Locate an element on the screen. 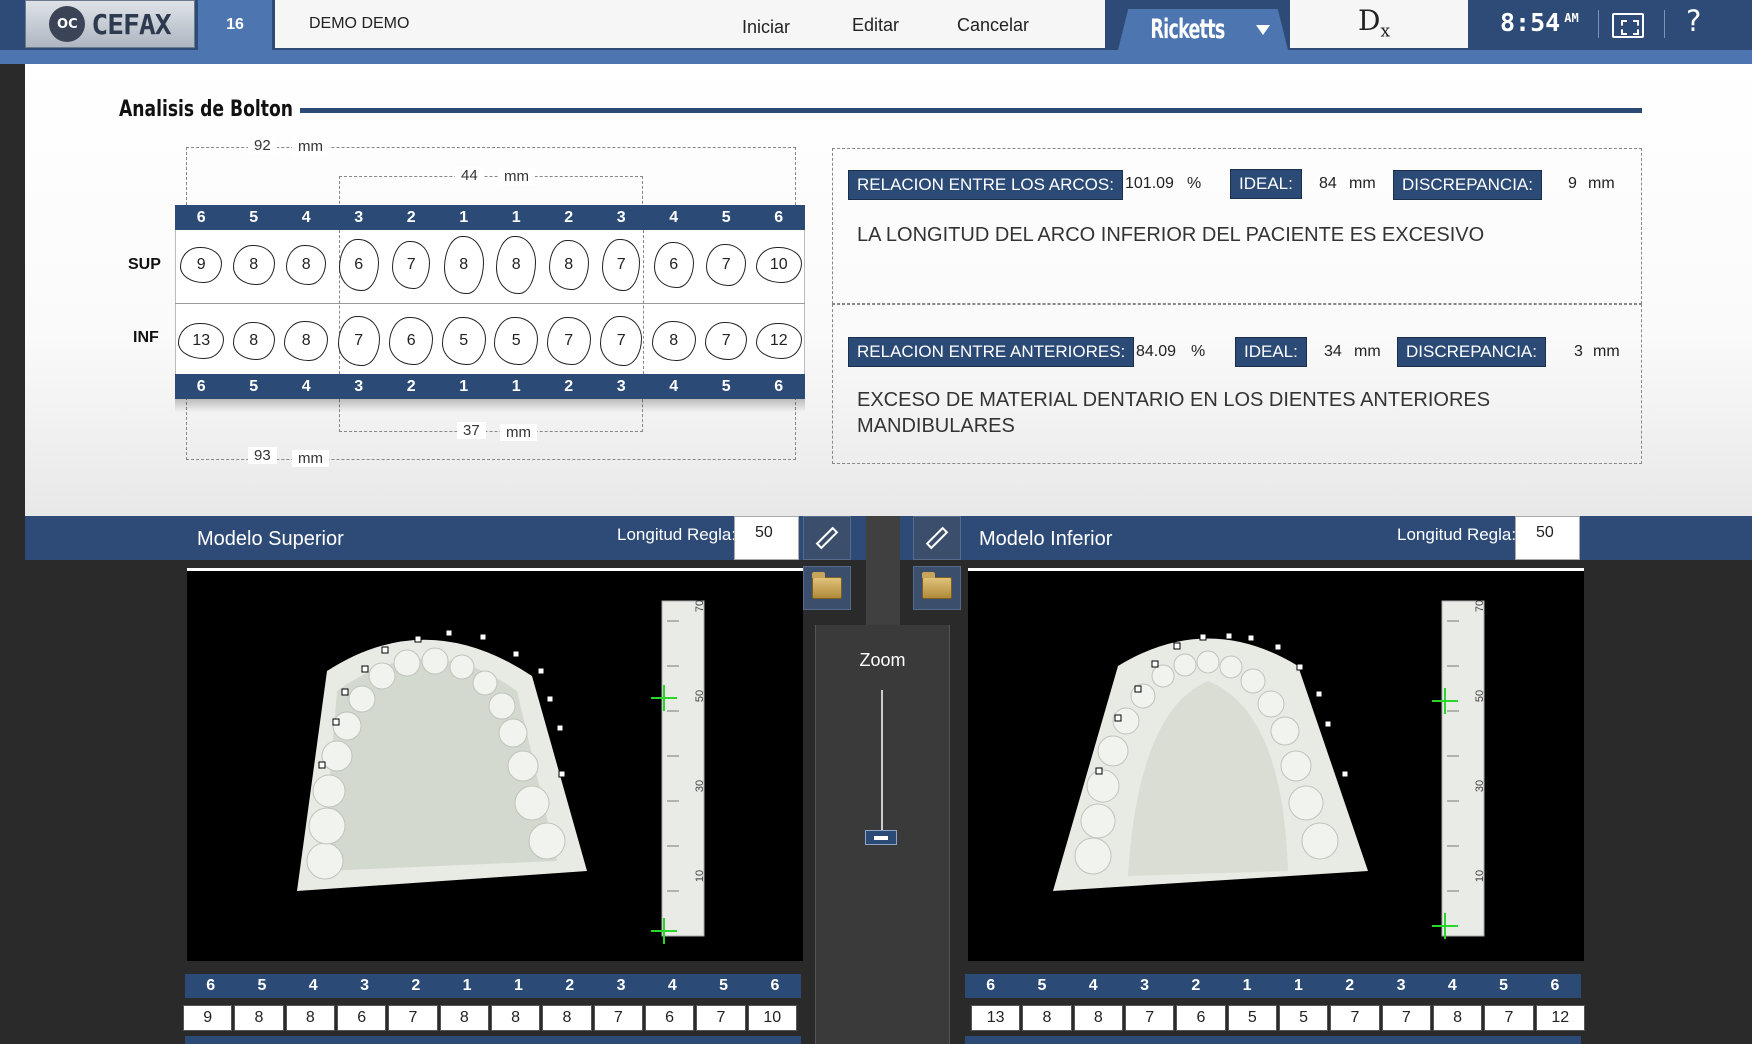 The width and height of the screenshot is (1752, 1044). anteriors-ideal-label: IDEAL: is located at coordinates (1271, 352).